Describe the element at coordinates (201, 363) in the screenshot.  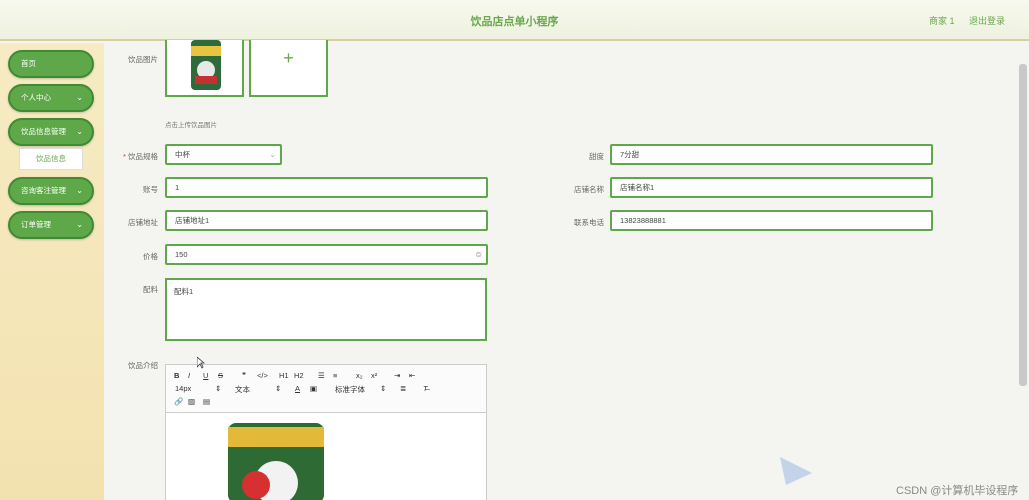
I see `mouse-cursor-icon` at that location.